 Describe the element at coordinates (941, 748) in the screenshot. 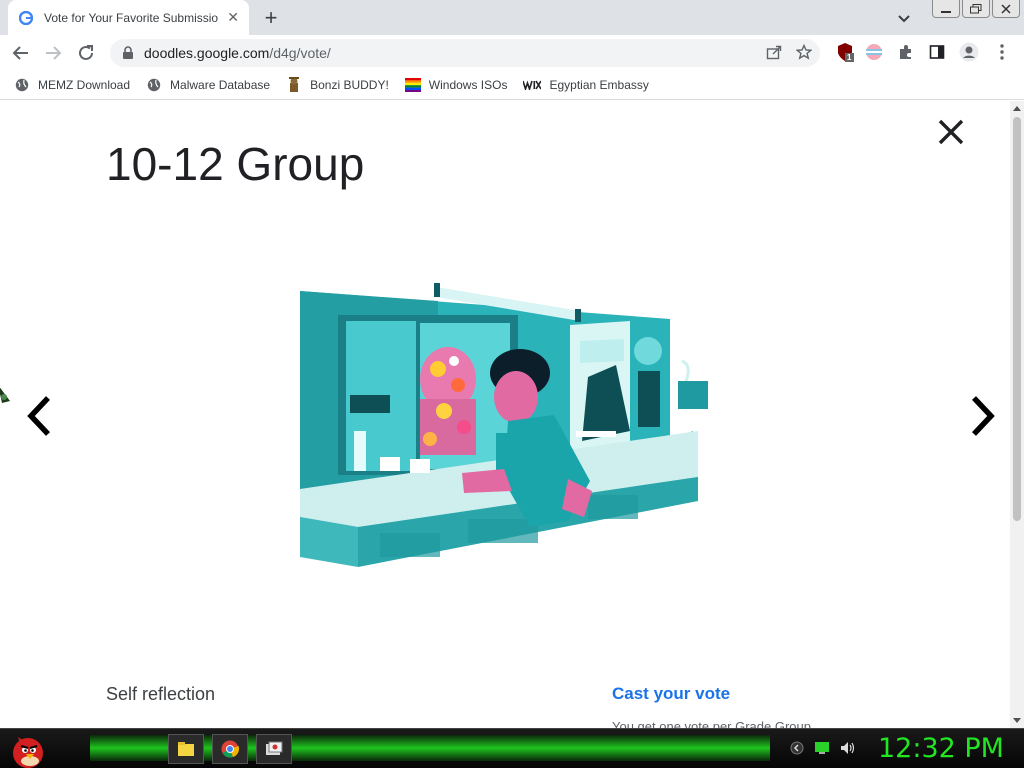

I see `taskbar-clock: 12:32 PM` at that location.